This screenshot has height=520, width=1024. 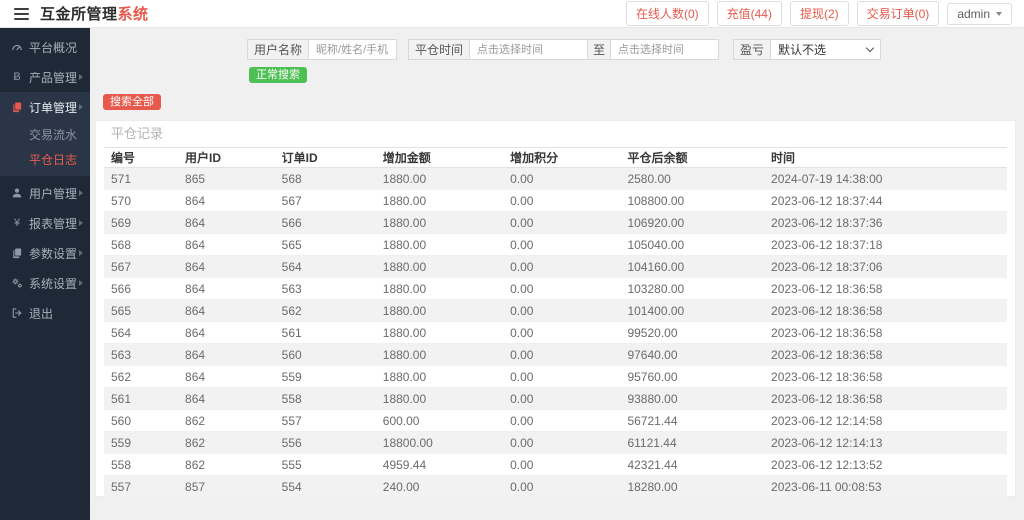 What do you see at coordinates (17, 222) in the screenshot?
I see `yen-icon: ¥` at bounding box center [17, 222].